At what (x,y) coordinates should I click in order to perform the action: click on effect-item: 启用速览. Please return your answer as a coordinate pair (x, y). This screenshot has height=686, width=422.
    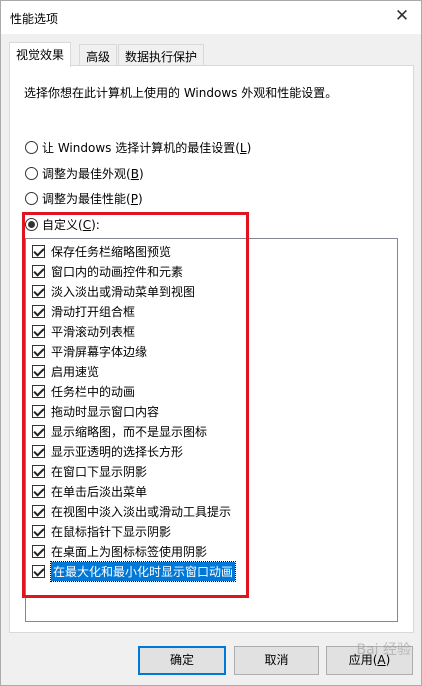
    Looking at the image, I should click on (65, 371).